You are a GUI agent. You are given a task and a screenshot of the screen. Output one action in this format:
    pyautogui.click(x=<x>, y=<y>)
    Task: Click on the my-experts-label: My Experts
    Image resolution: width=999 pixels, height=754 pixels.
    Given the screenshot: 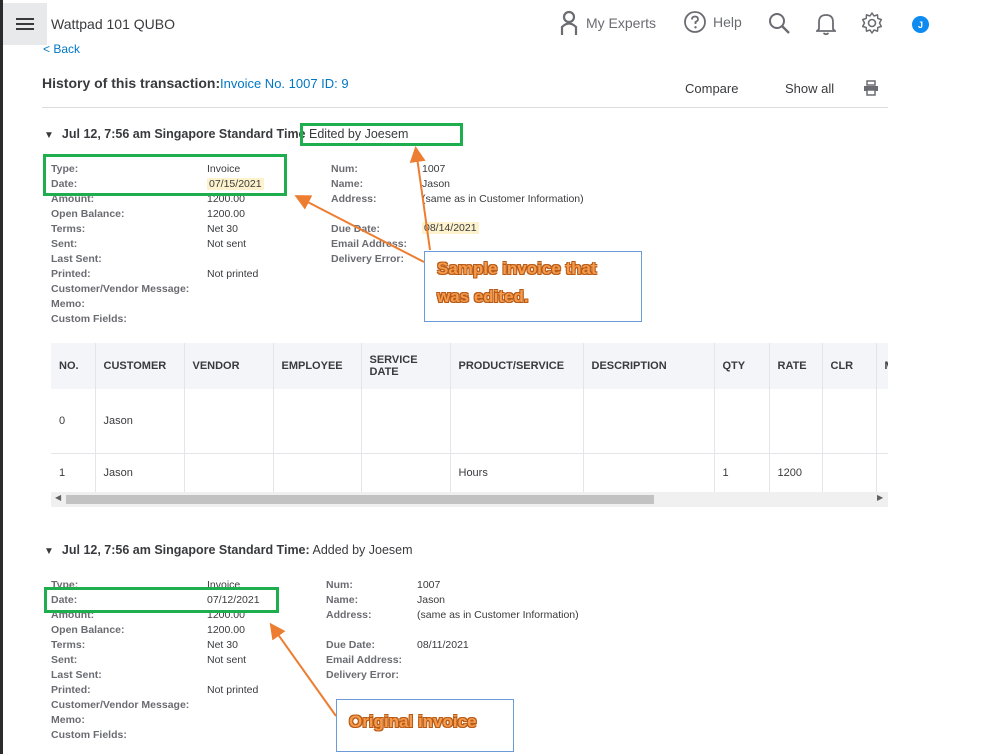 What is the action you would take?
    pyautogui.click(x=621, y=23)
    